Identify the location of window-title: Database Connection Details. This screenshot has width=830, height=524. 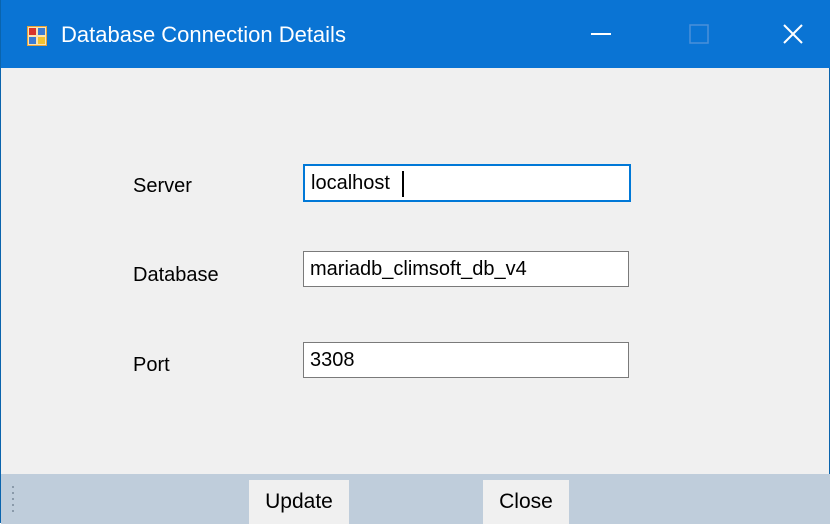
(203, 34).